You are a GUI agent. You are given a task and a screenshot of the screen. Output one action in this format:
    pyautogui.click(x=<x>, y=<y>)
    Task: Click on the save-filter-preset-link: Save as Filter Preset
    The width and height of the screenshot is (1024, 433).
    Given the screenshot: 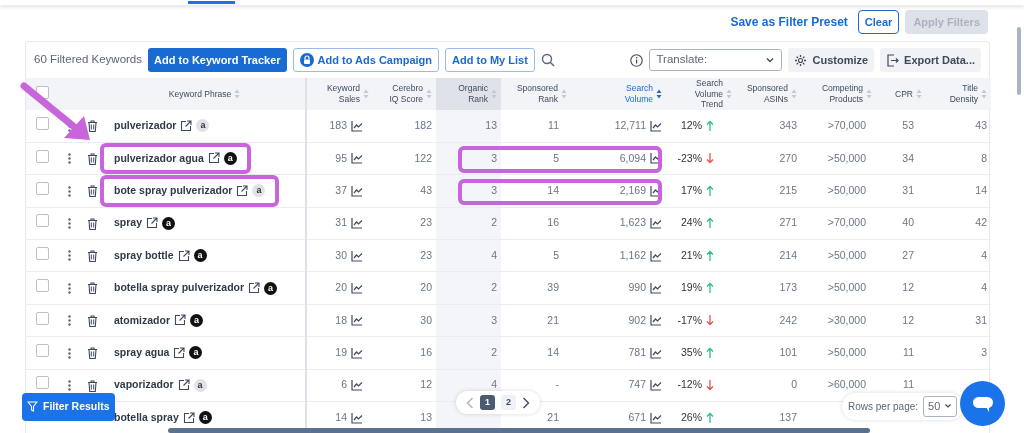 What is the action you would take?
    pyautogui.click(x=789, y=22)
    